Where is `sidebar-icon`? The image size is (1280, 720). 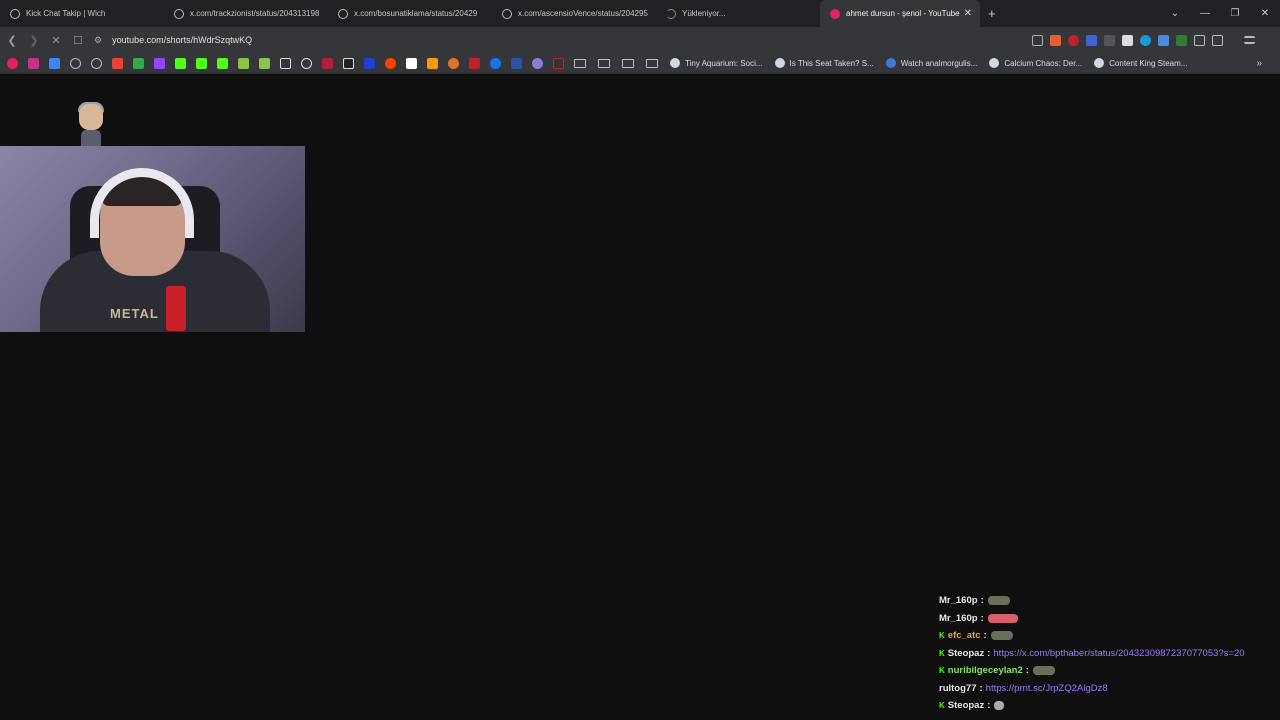 sidebar-icon is located at coordinates (1217, 40).